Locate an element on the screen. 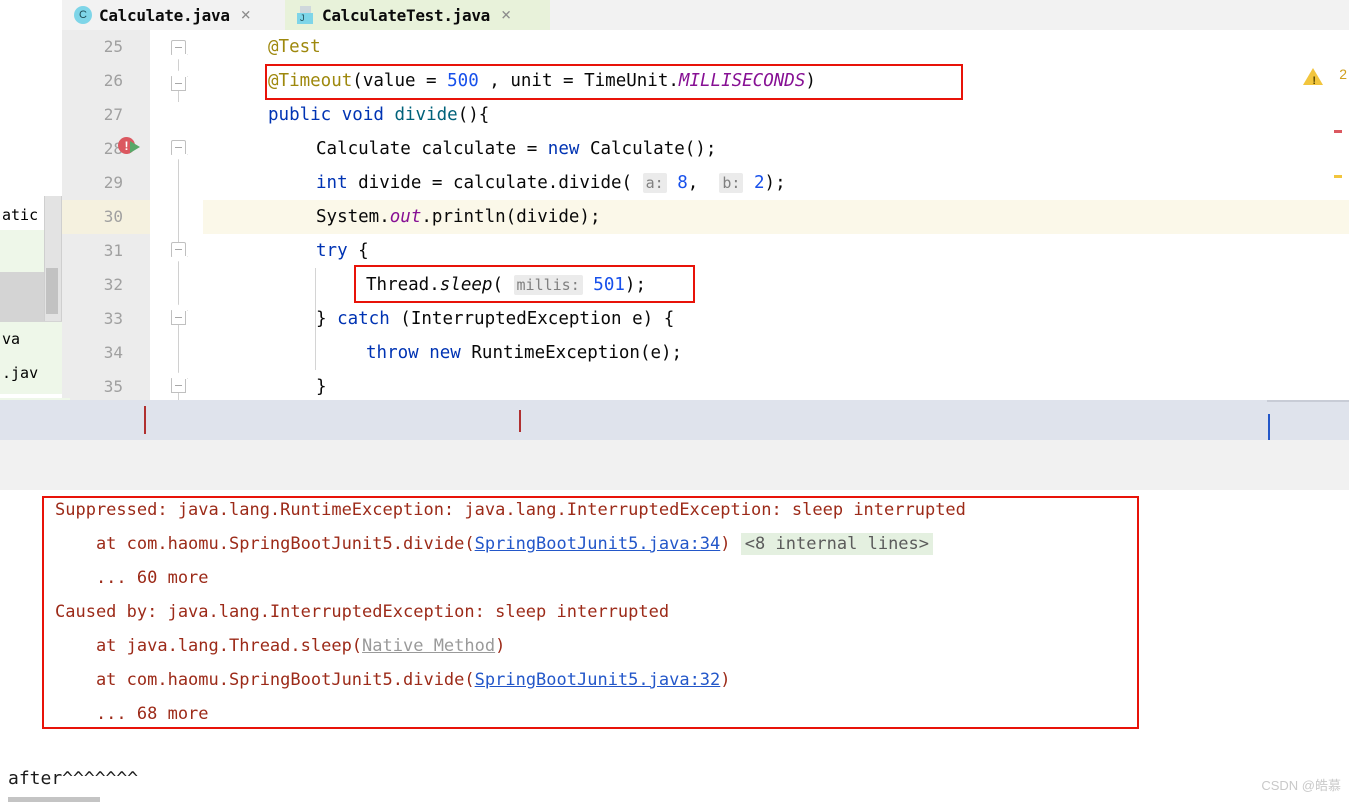 The image size is (1349, 802). gutter-row-current: 30 is located at coordinates (106, 217).